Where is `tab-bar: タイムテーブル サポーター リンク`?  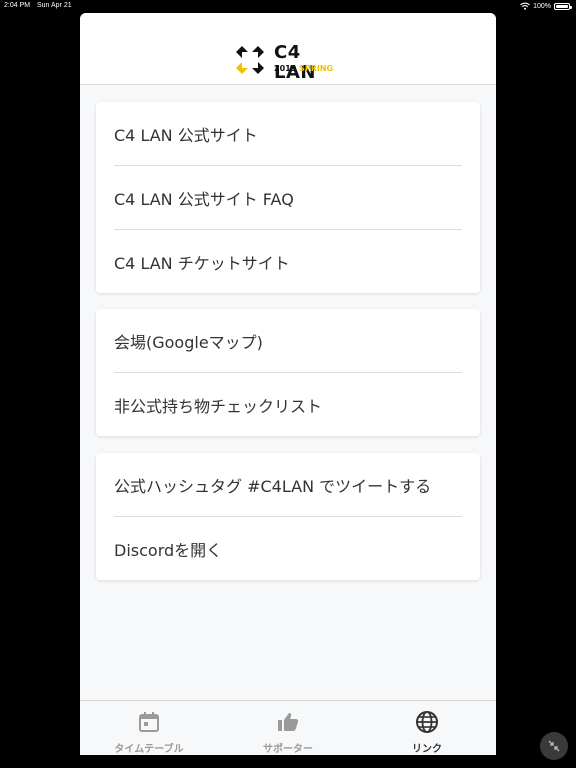
tab-bar: タイムテーブル サポーター リンク is located at coordinates (288, 727).